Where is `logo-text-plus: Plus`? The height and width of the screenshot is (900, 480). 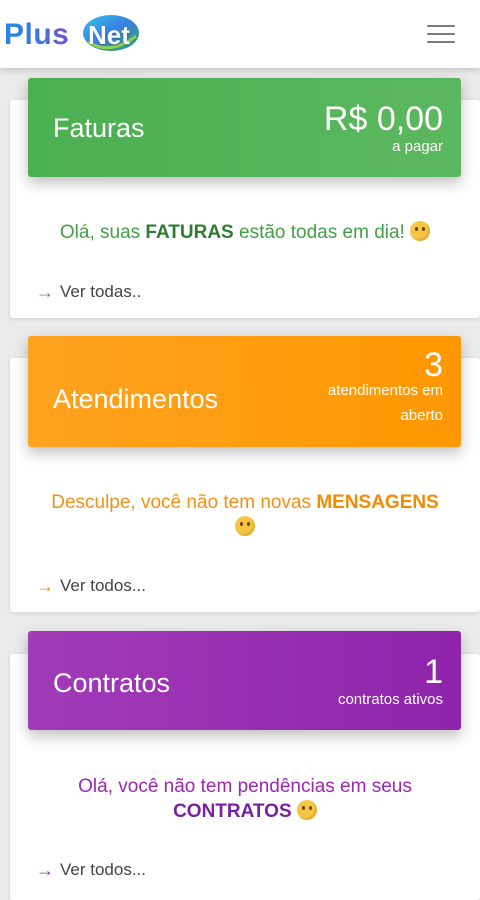
logo-text-plus: Plus is located at coordinates (37, 34).